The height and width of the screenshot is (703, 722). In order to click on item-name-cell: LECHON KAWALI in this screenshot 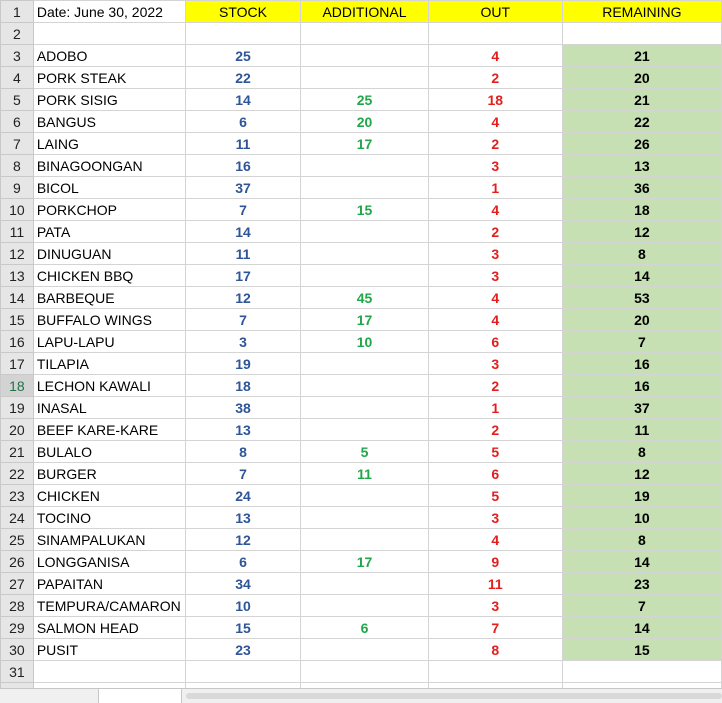, I will do `click(109, 385)`.